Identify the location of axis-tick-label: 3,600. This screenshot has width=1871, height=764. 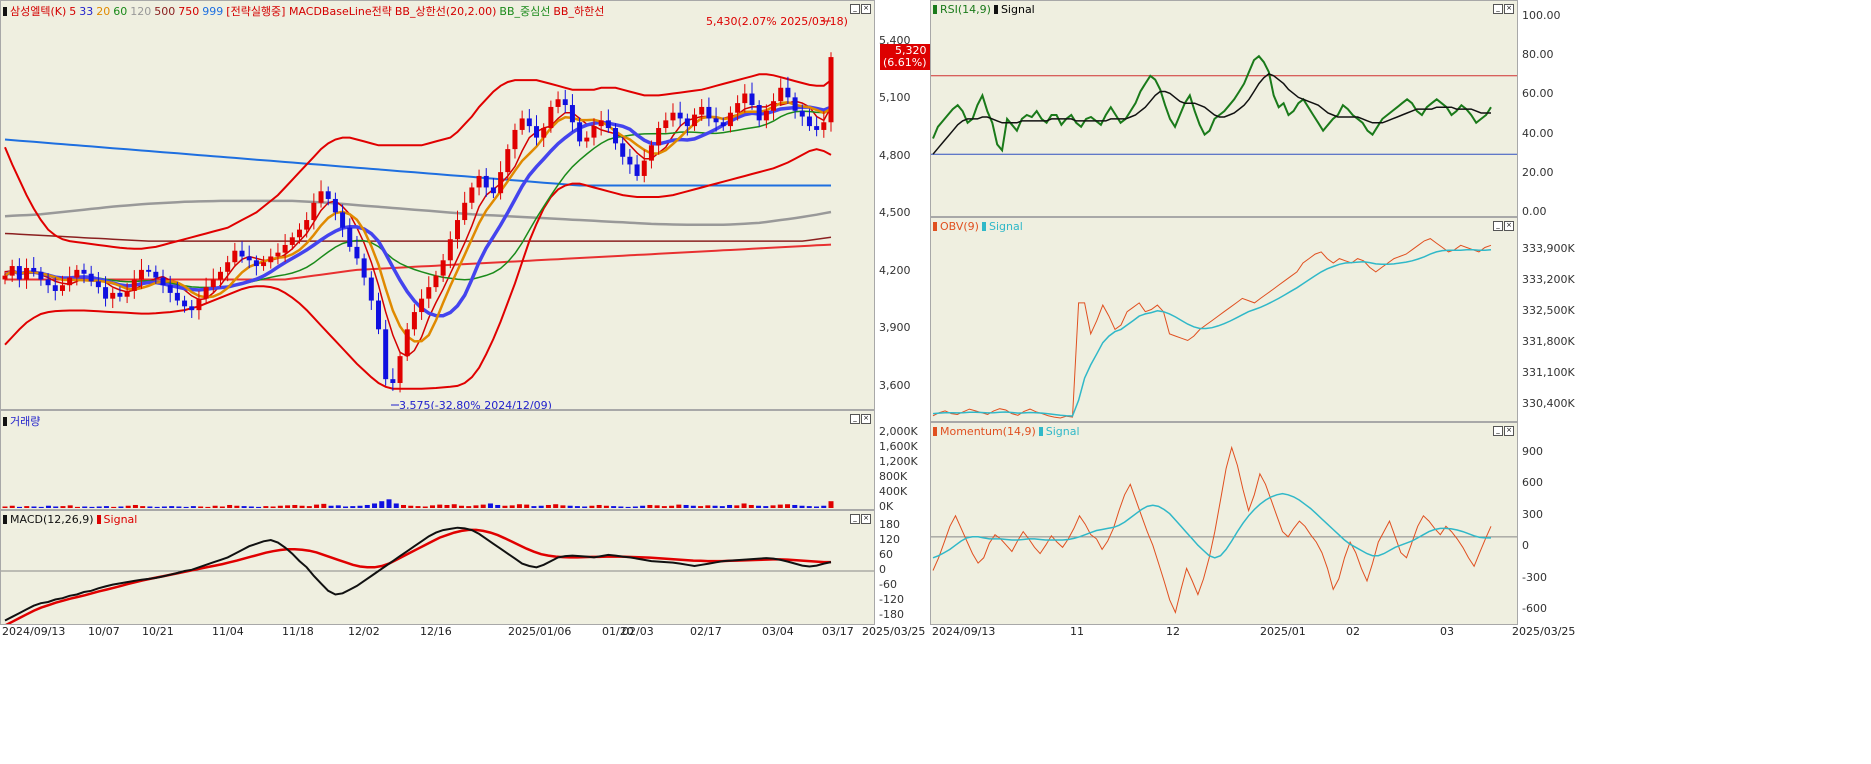
(895, 385).